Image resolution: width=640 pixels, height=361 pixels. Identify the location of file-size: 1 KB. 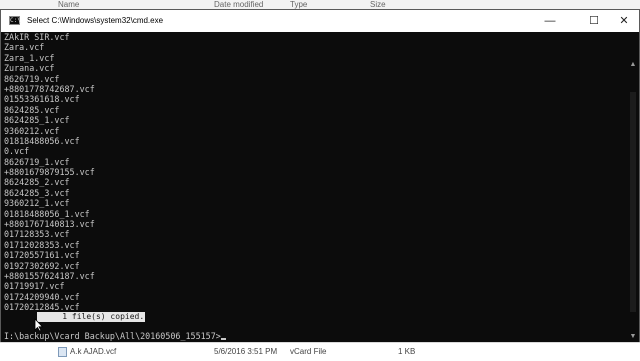
(407, 351).